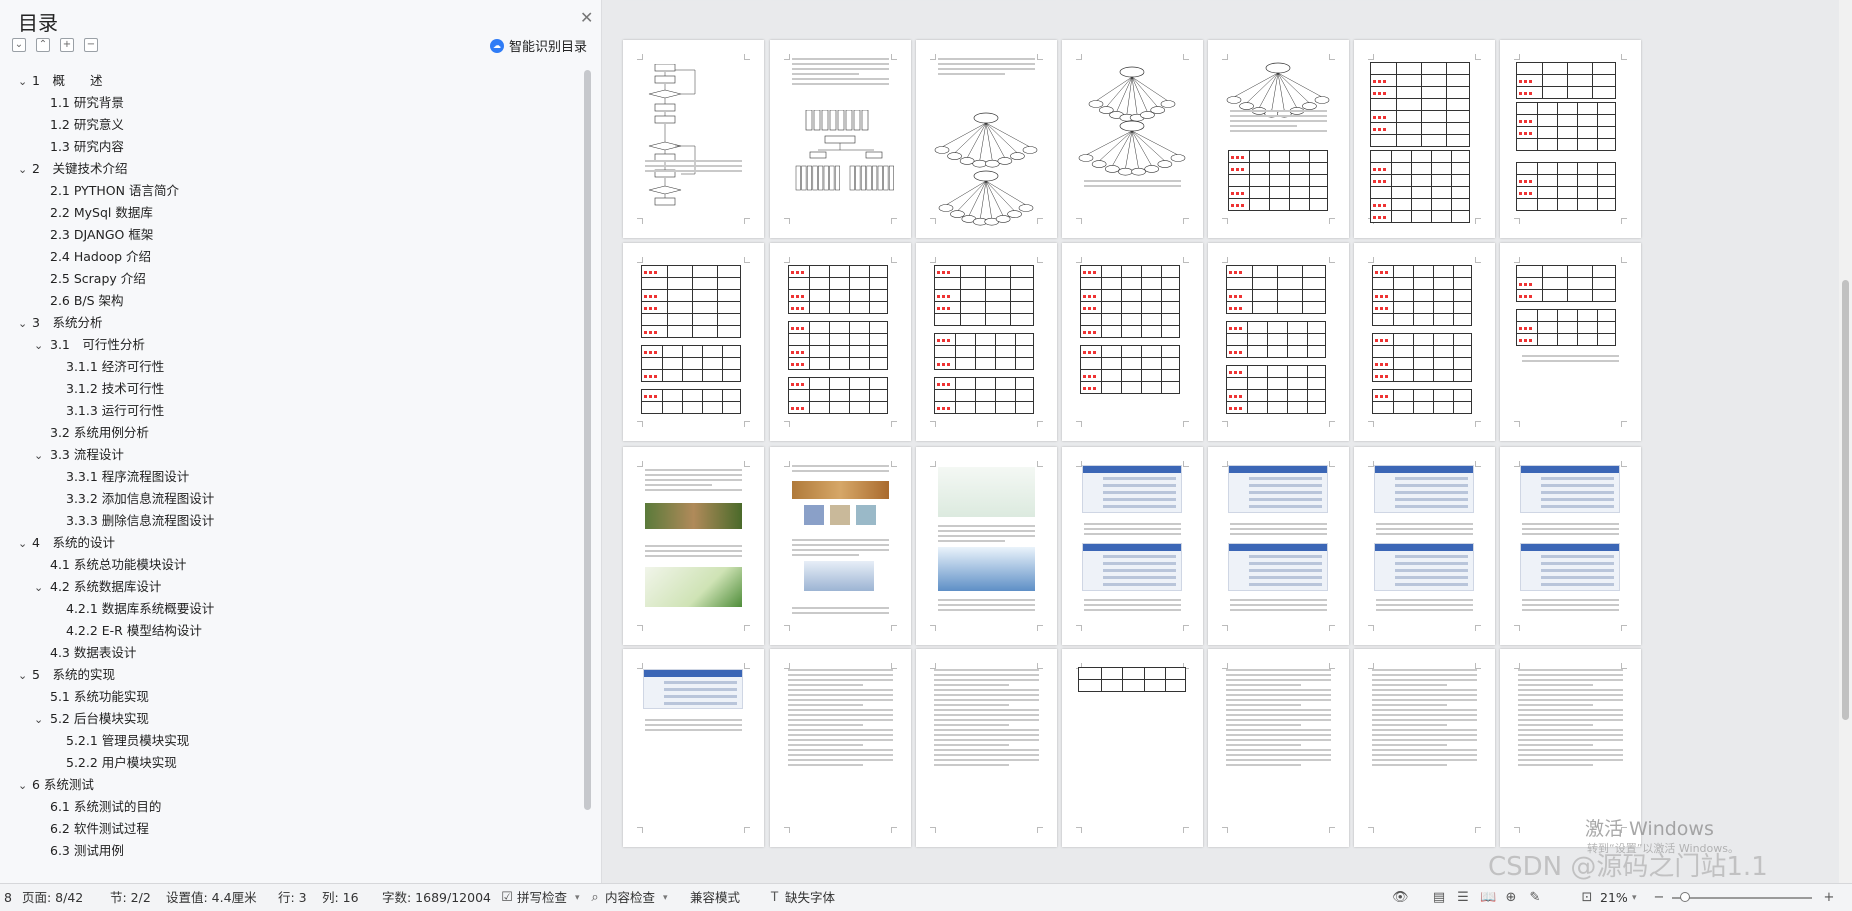 Image resolution: width=1852 pixels, height=911 pixels. I want to click on web-view-icon: ⊕, so click(1511, 898).